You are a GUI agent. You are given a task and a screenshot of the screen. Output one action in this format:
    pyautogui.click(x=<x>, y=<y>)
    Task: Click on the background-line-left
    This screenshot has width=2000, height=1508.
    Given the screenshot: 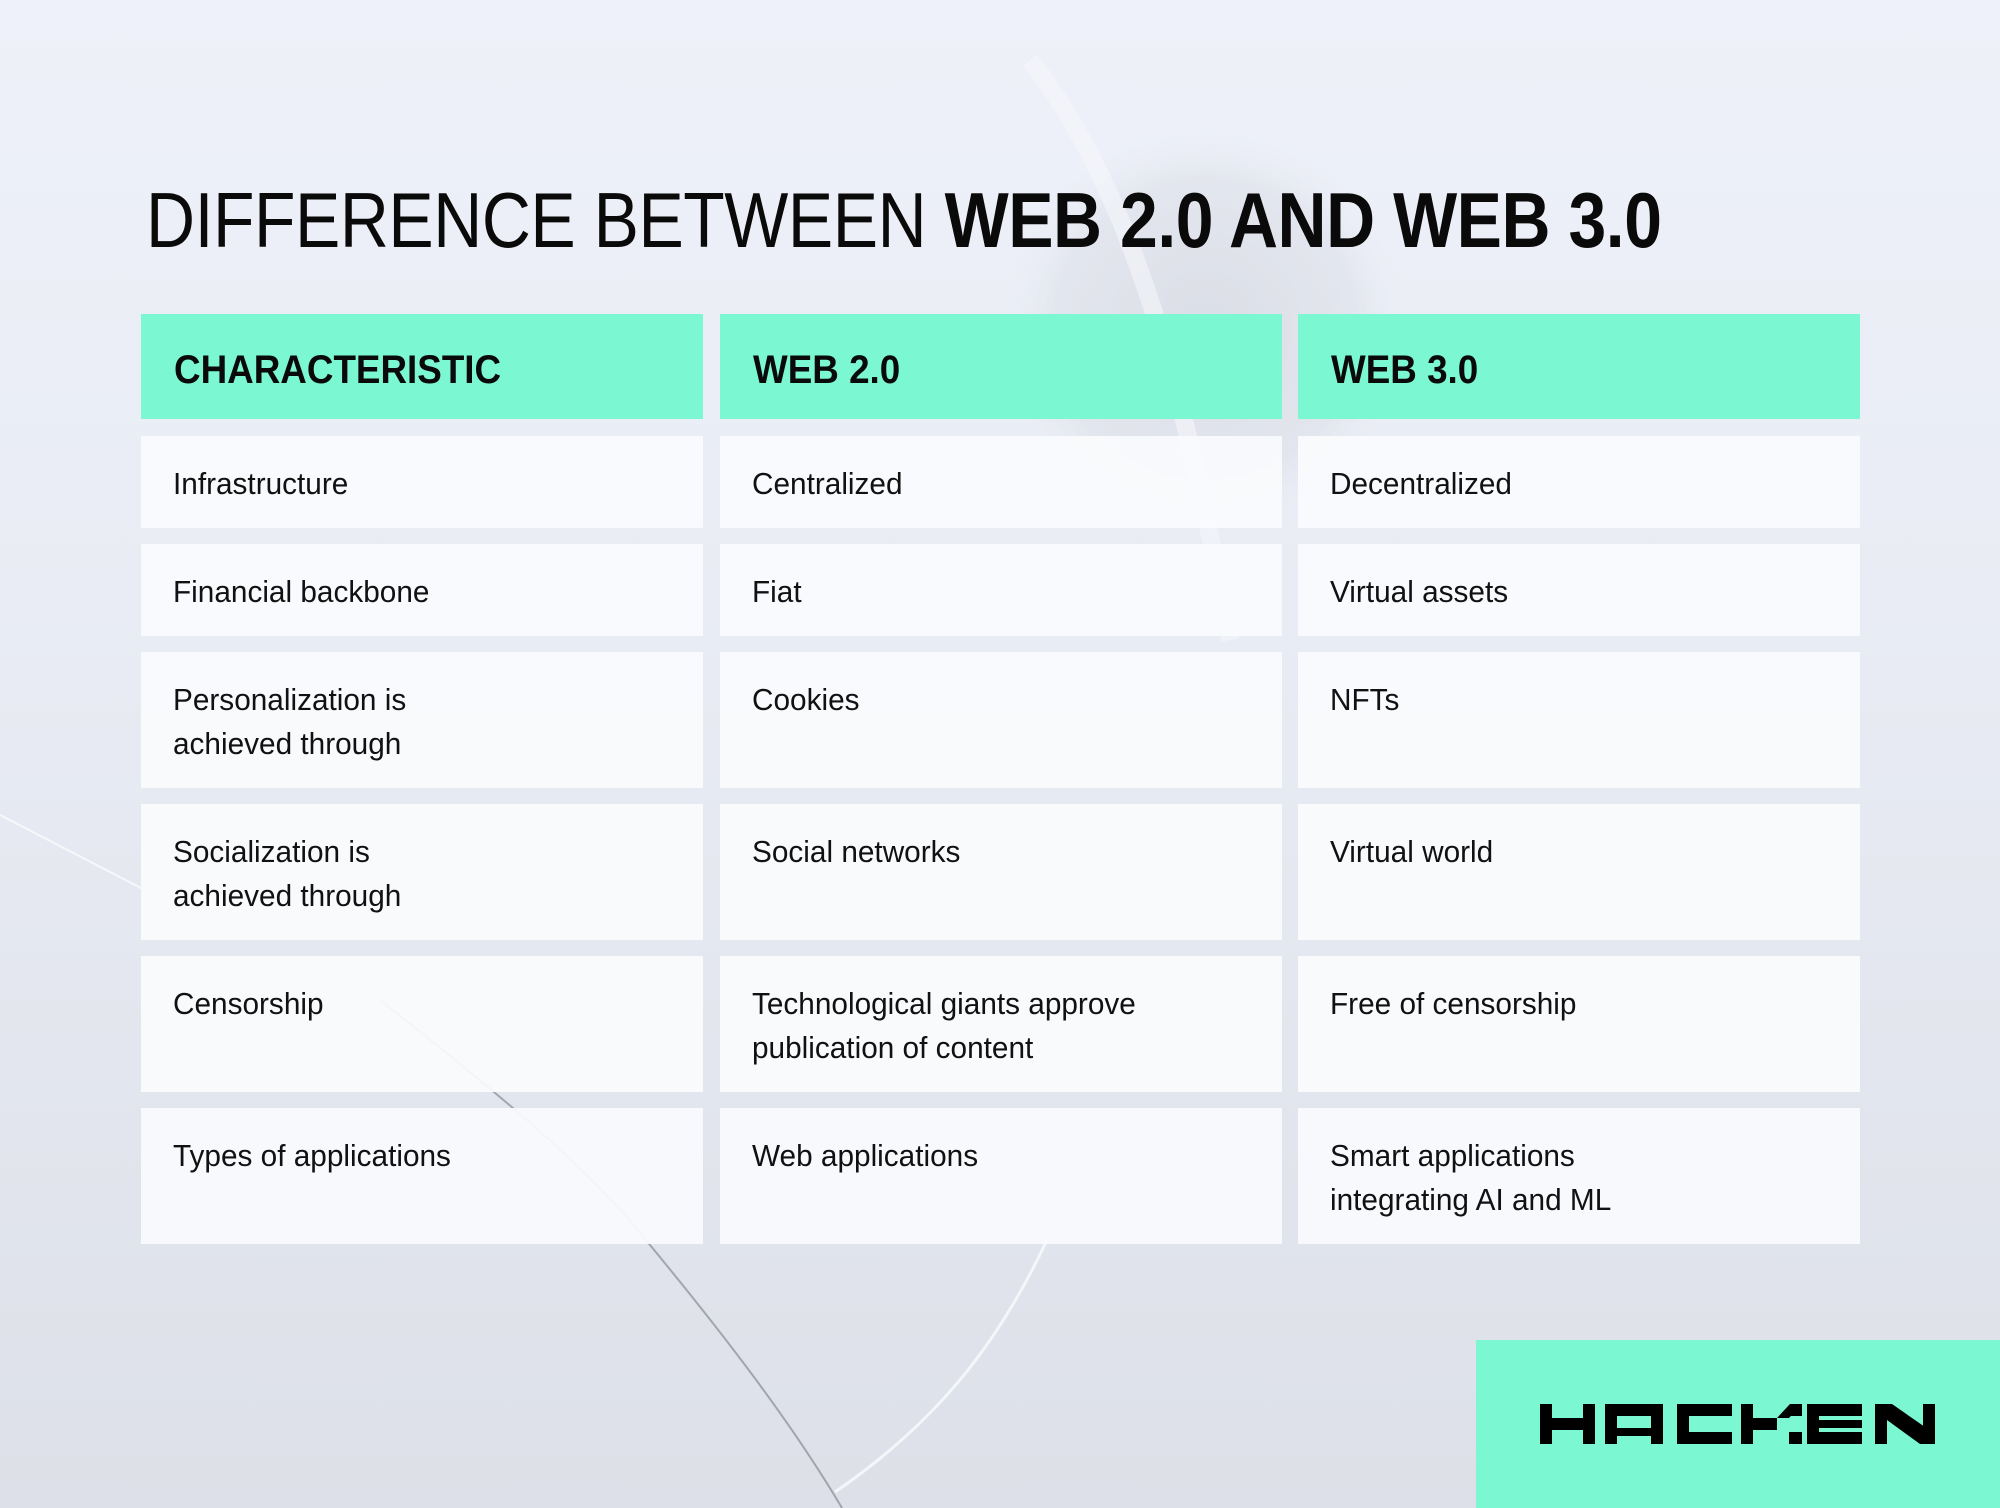 What is the action you would take?
    pyautogui.click(x=73, y=852)
    